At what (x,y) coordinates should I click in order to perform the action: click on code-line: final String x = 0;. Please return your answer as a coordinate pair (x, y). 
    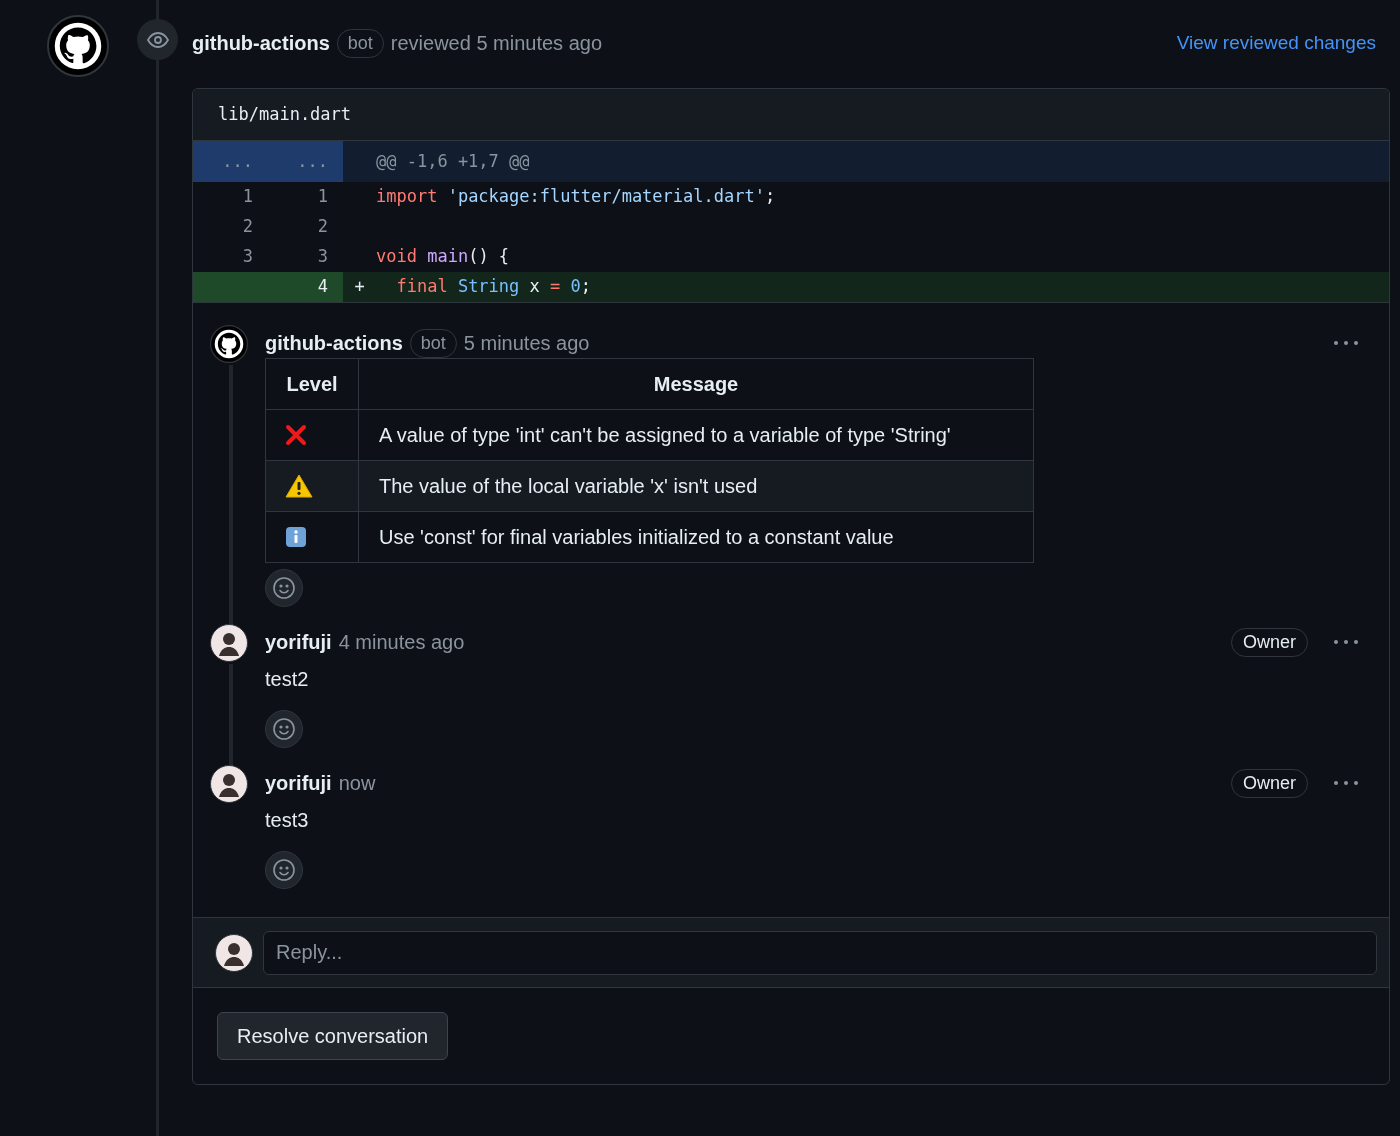
    Looking at the image, I should click on (493, 287).